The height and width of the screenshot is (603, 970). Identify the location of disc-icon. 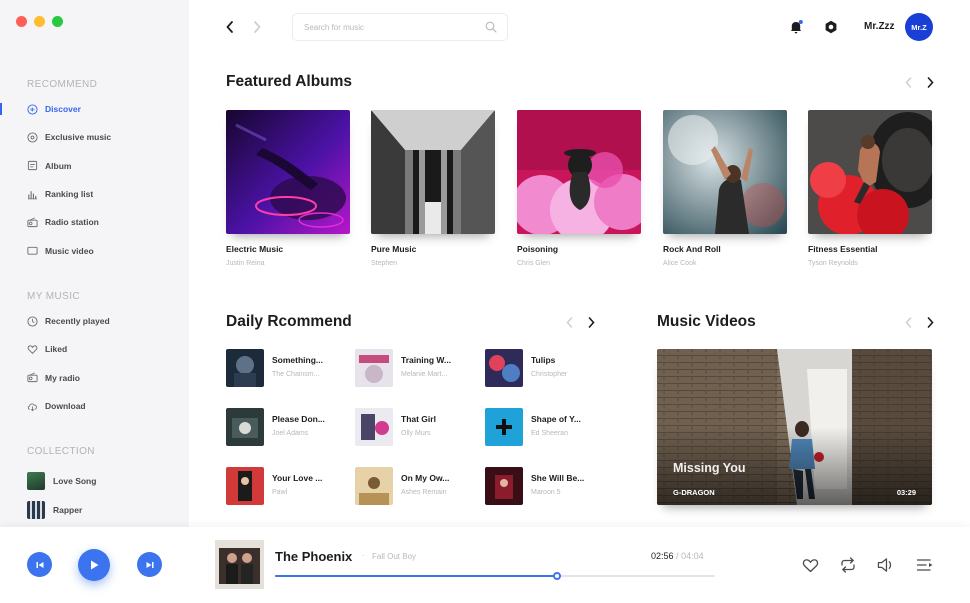
(32, 137).